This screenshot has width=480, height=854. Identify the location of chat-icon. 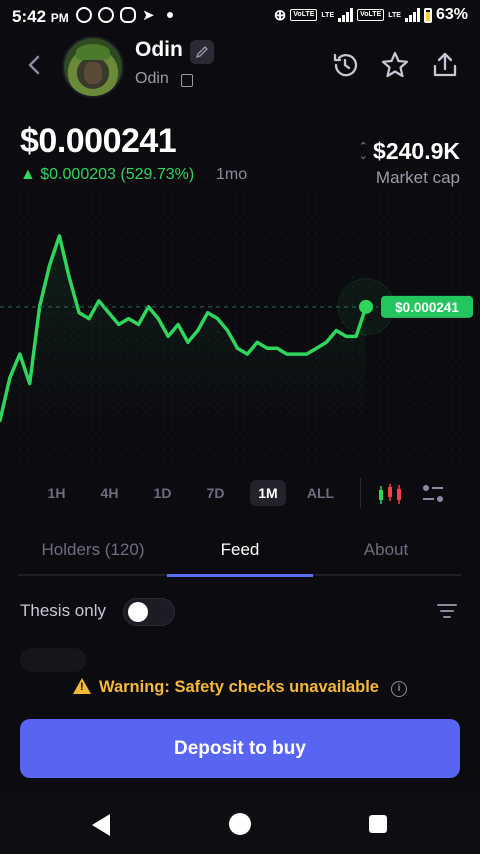
(128, 15).